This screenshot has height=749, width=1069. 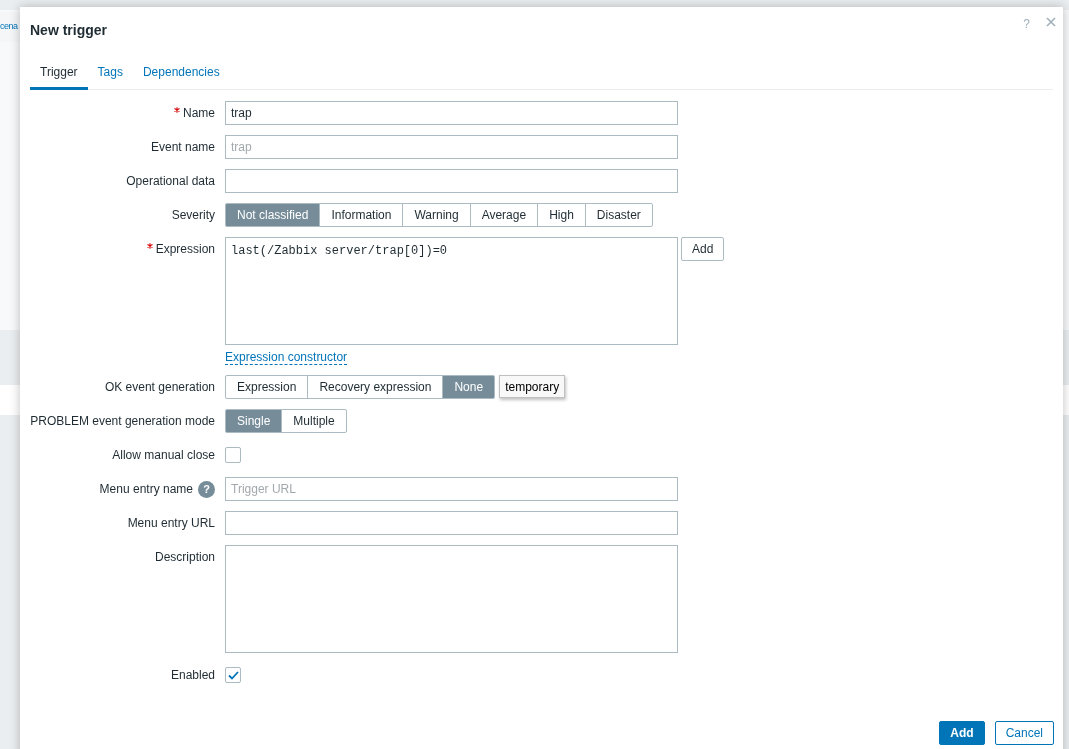 I want to click on field-label: OK event generation, so click(x=159, y=387).